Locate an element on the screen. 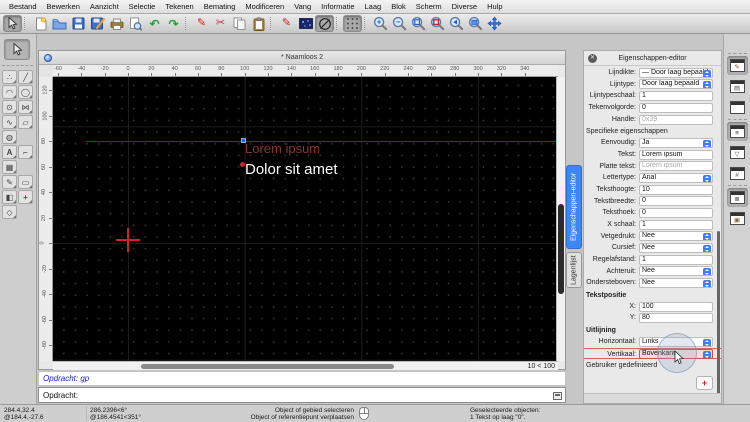  text-entity-dolor: Dolor sit amet is located at coordinates (291, 169).